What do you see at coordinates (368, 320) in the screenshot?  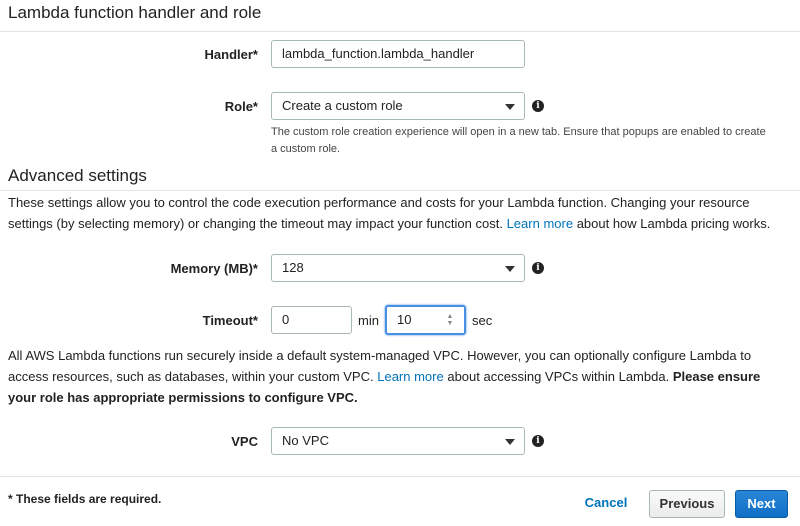 I see `timeout-min-unit: min` at bounding box center [368, 320].